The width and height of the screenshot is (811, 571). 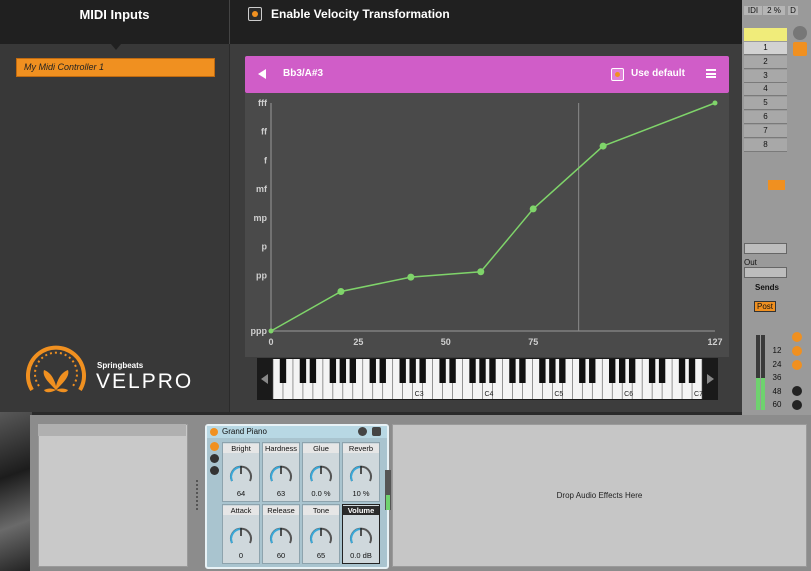 I want to click on track-slot-5: 5, so click(x=765, y=104).